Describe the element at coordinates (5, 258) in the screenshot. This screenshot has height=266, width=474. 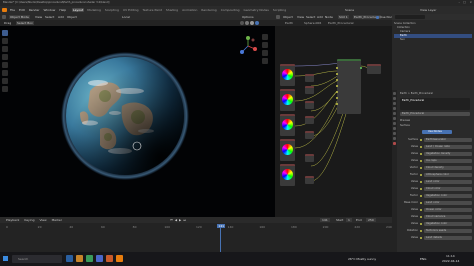
I see `windows-start-icon` at that location.